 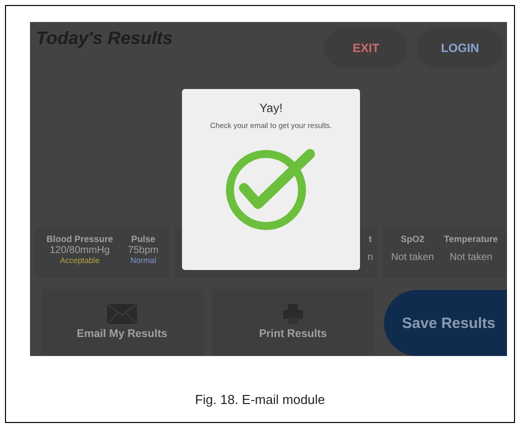 What do you see at coordinates (143, 261) in the screenshot?
I see `vital-status: Normal` at bounding box center [143, 261].